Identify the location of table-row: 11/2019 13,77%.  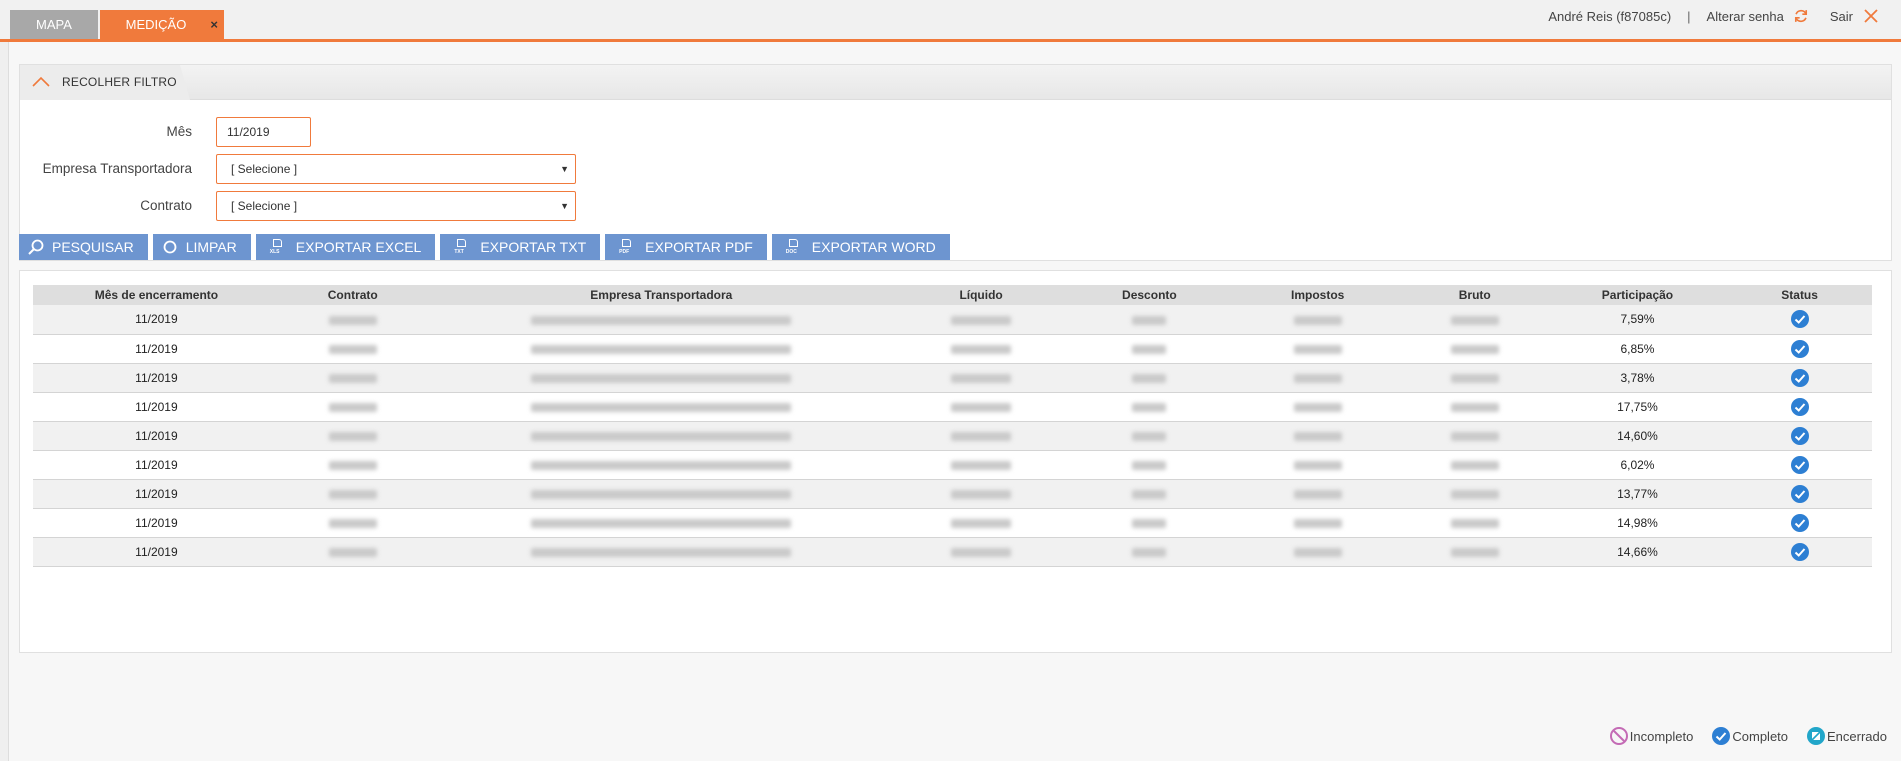
(952, 494).